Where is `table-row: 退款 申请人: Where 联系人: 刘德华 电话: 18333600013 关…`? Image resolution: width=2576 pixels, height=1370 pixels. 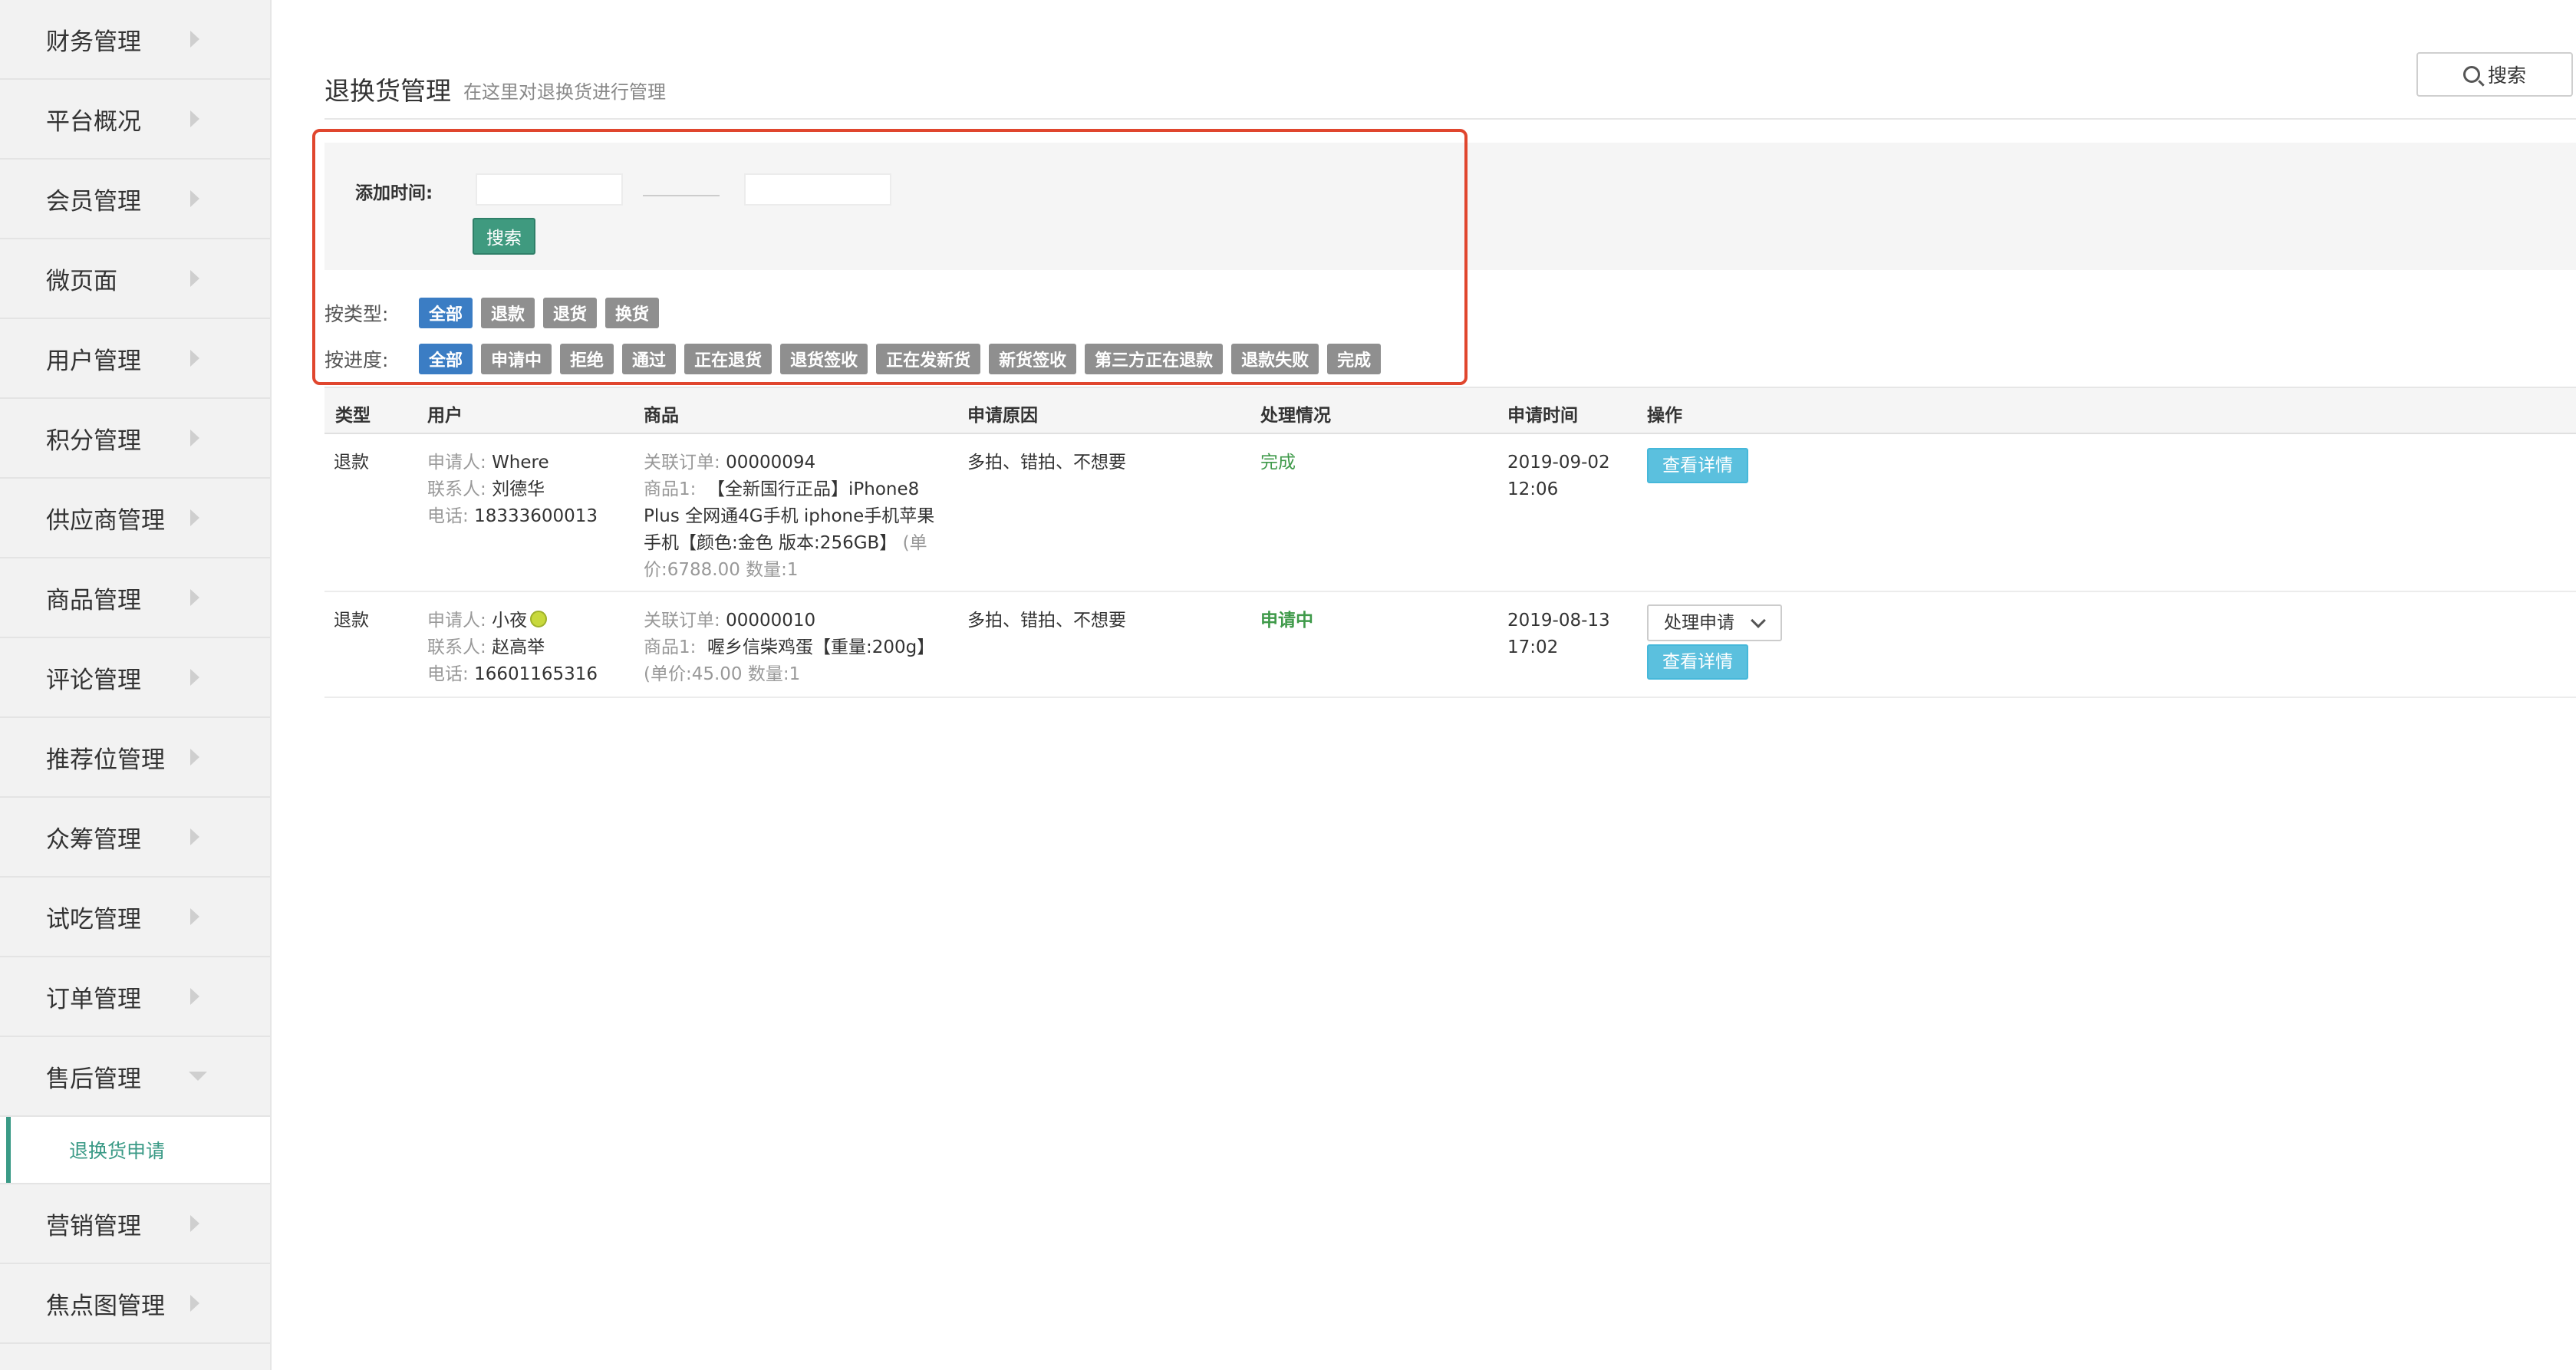 table-row: 退款 申请人: Where 联系人: 刘德华 电话: 18333600013 关… is located at coordinates (1450, 513).